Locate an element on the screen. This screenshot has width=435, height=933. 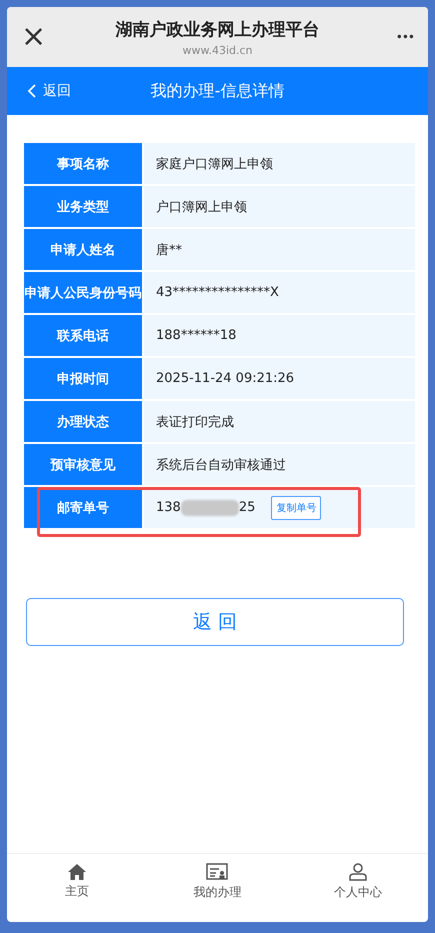
screen-title: 我的办理-信息详情 is located at coordinates (217, 91).